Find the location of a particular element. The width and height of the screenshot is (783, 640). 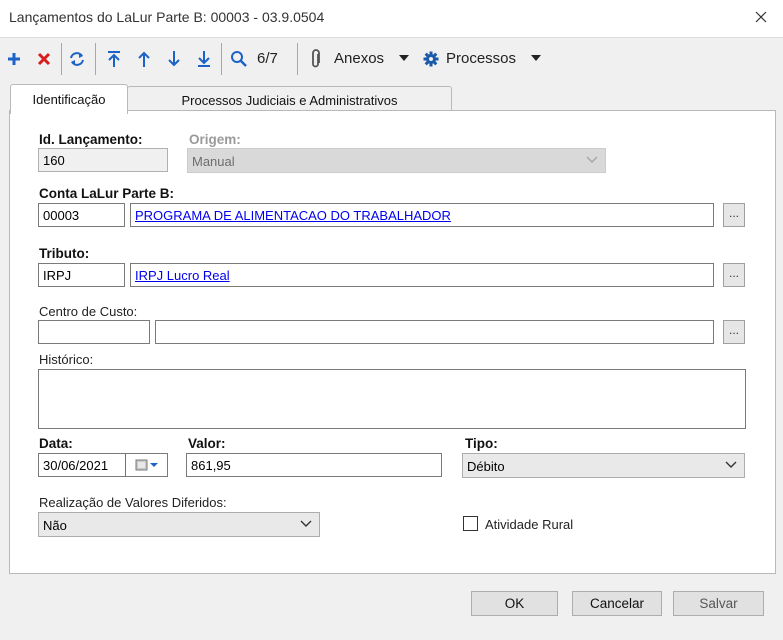

delete-x-icon is located at coordinates (44, 59).